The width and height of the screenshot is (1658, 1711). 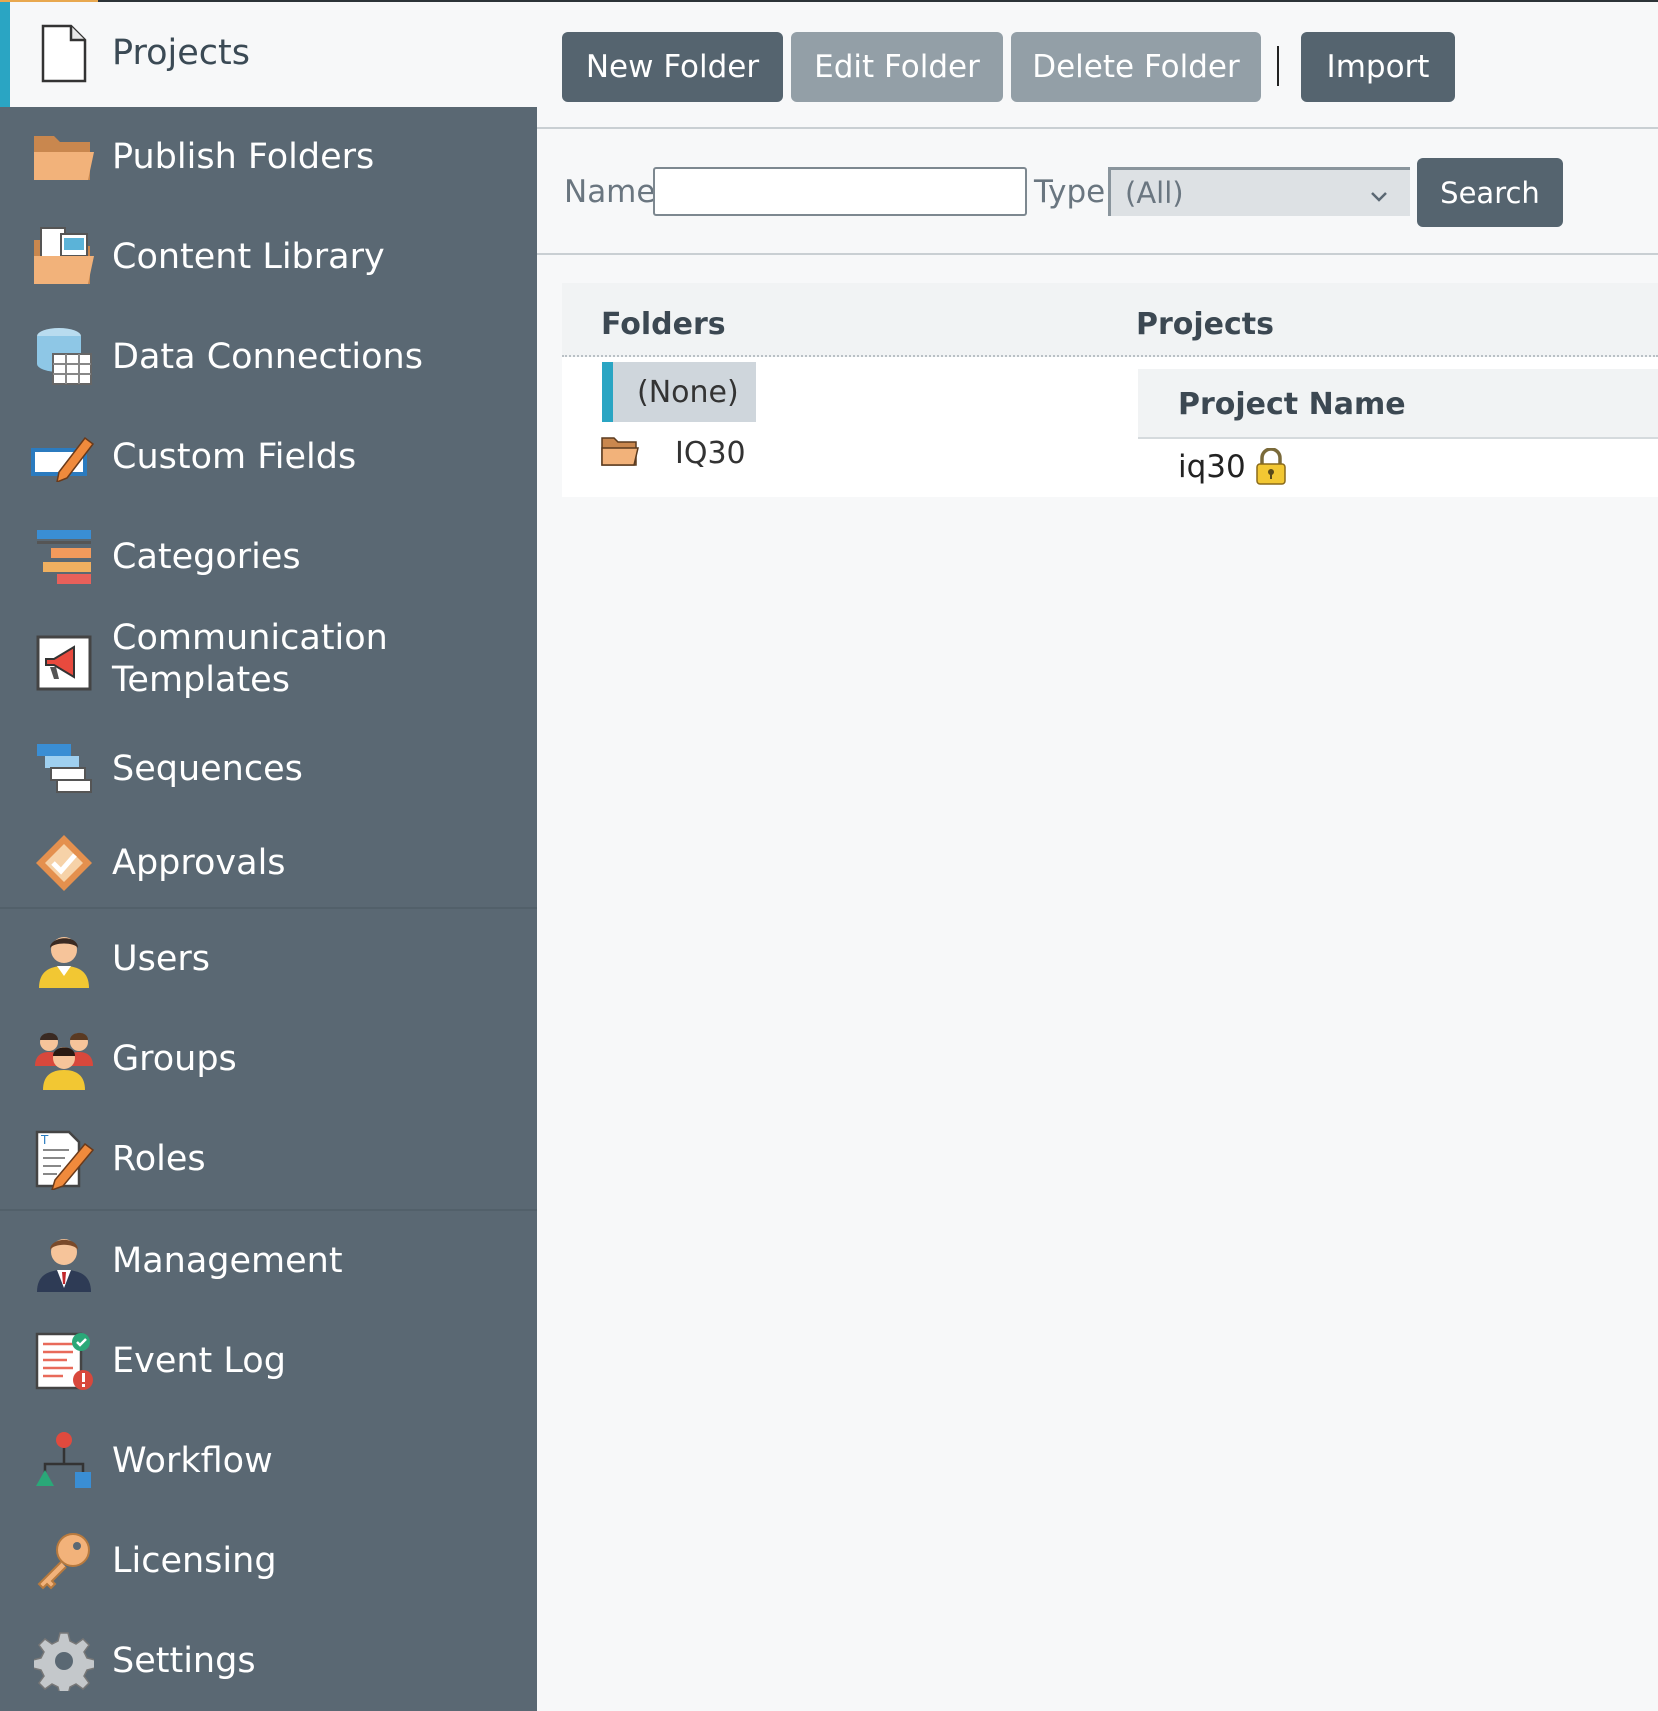 I want to click on name-label: Name, so click(x=610, y=192).